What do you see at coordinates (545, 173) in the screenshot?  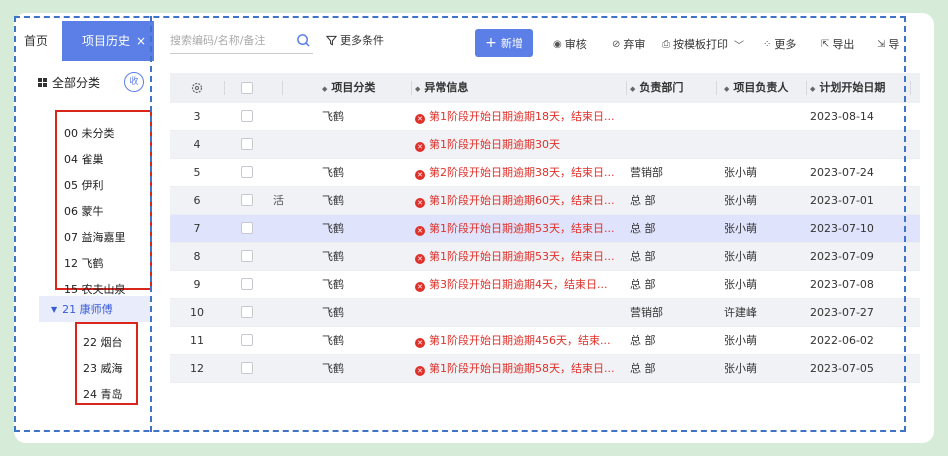 I see `table-row: 5 飞鹤 ✕ 第2阶段开始日期逾期38天，结束日... 营销部 张小萌 2023-07-24` at bounding box center [545, 173].